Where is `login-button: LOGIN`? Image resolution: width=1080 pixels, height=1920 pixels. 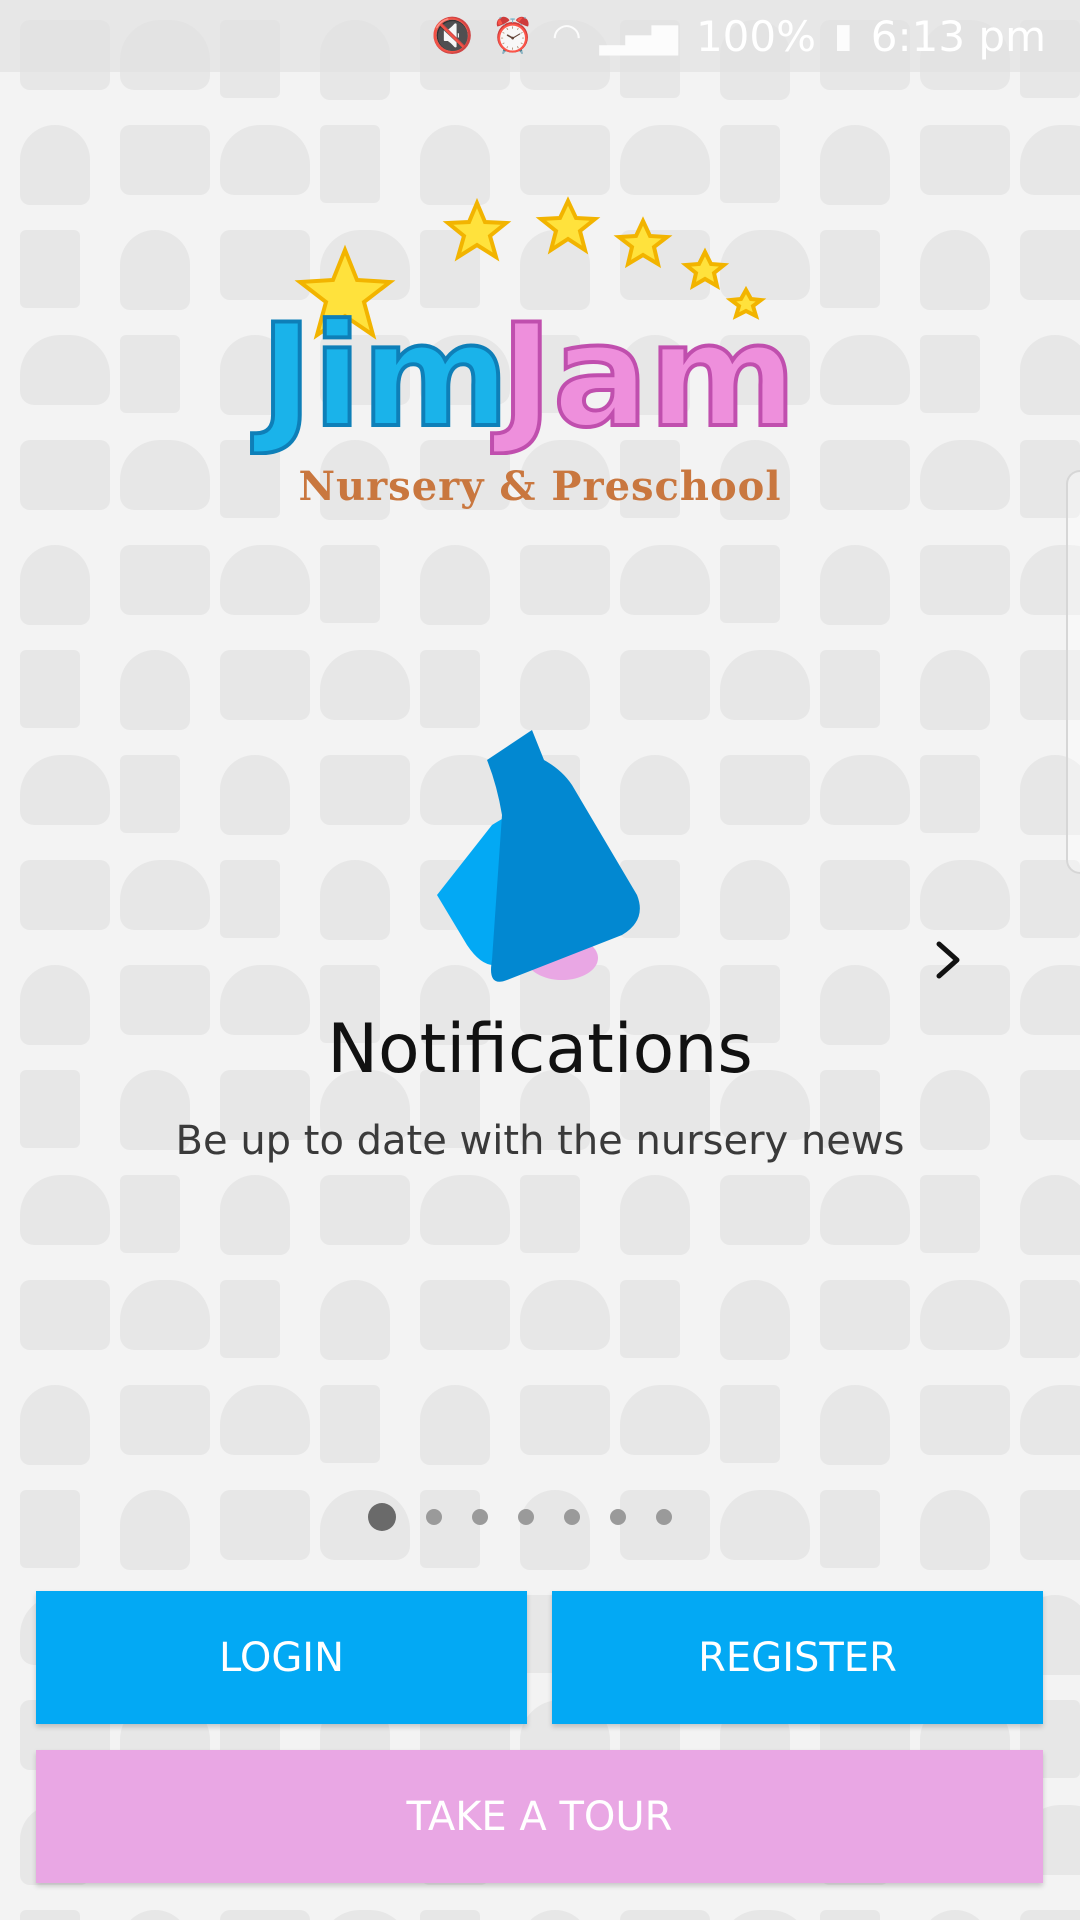
login-button: LOGIN is located at coordinates (281, 1657).